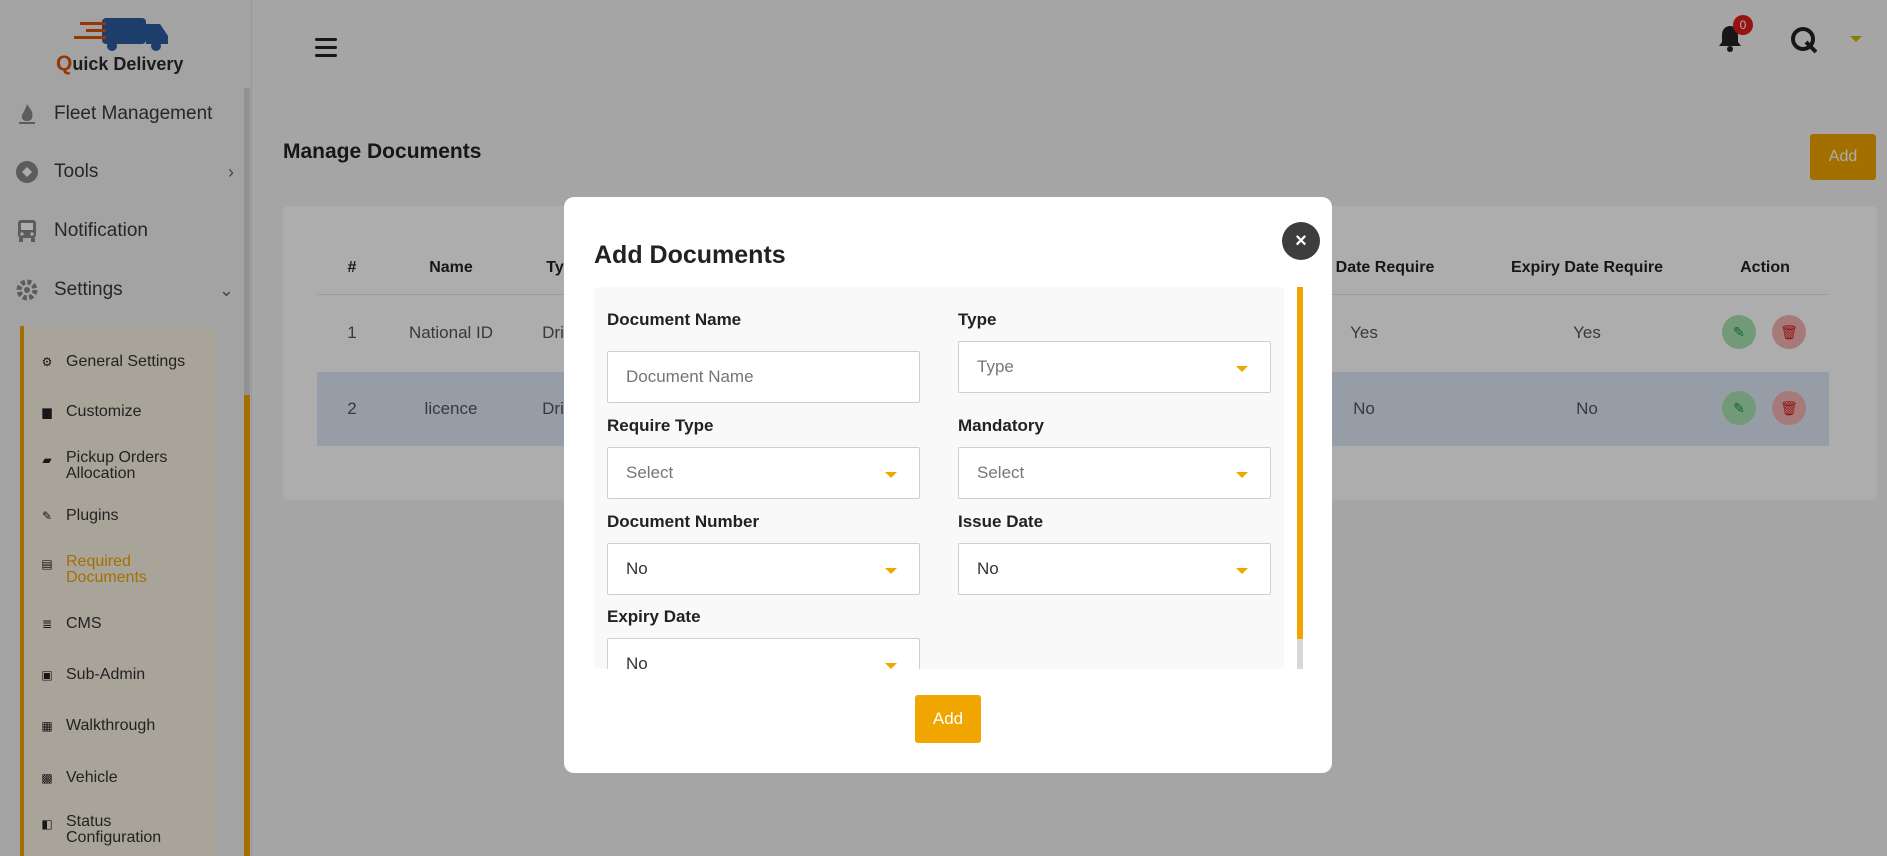  What do you see at coordinates (1114, 569) in the screenshot?
I see `issue-date-select: No` at bounding box center [1114, 569].